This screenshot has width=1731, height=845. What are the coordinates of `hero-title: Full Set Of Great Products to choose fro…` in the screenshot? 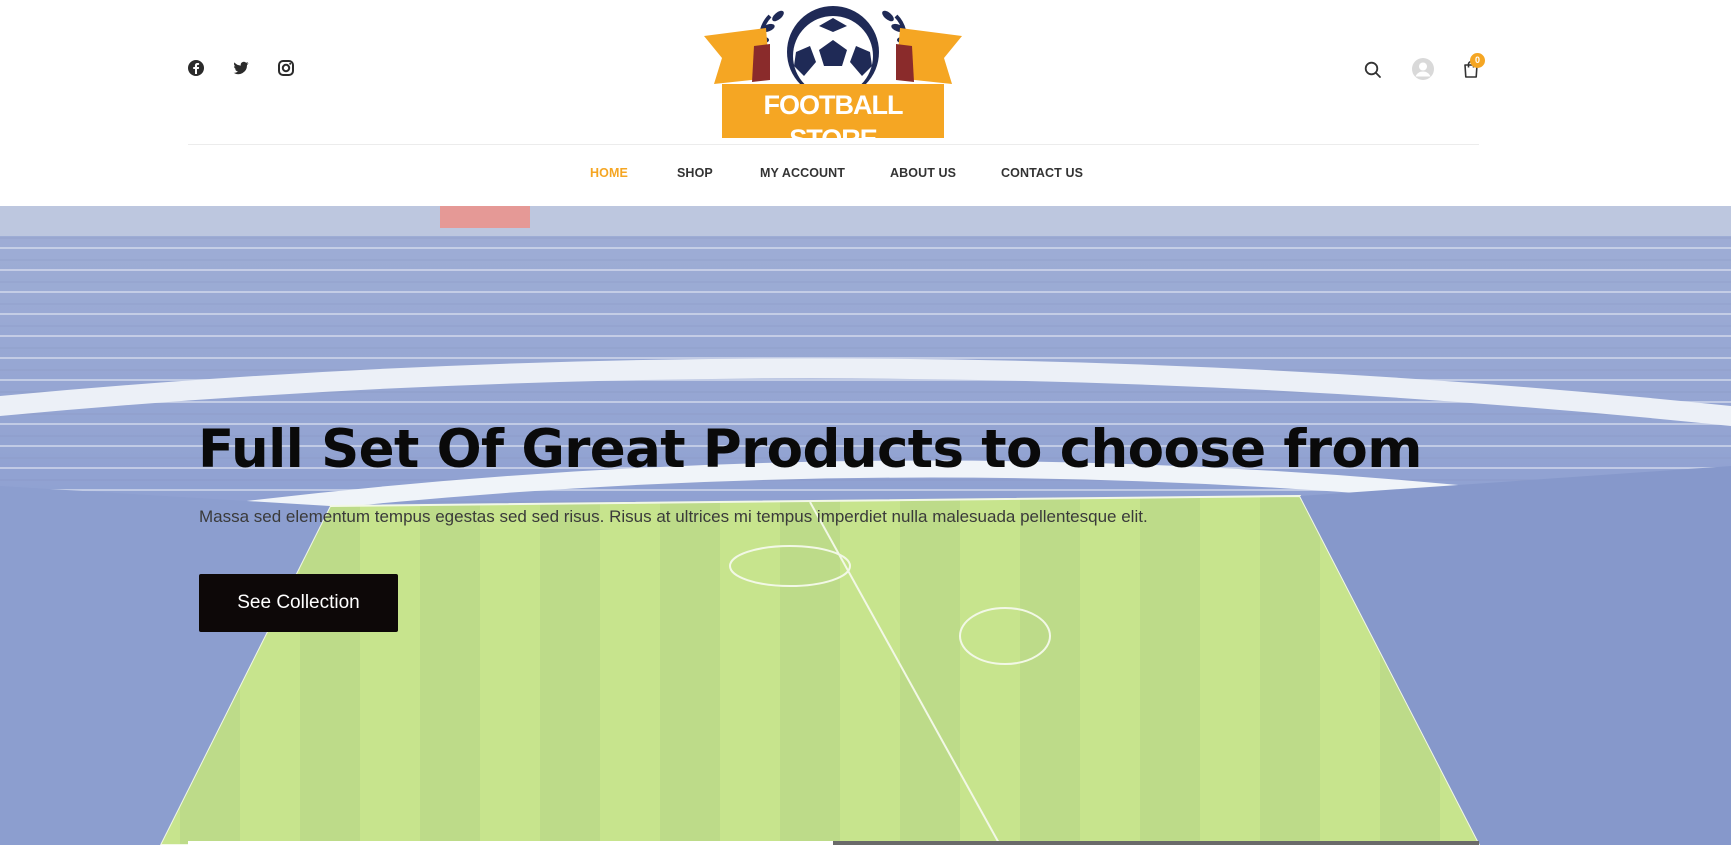 It's located at (810, 449).